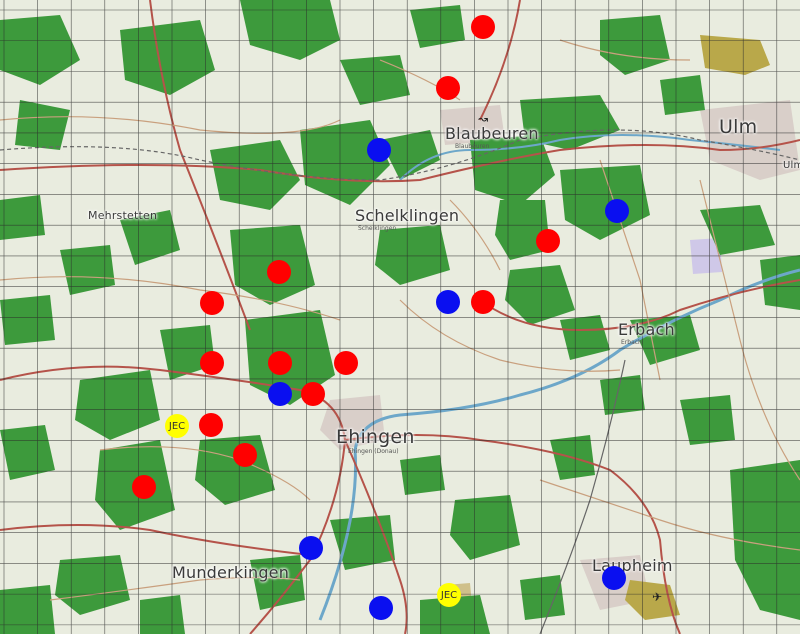 Image resolution: width=800 pixels, height=634 pixels. I want to click on town-sublabel-erbach: Erbach, so click(631, 342).